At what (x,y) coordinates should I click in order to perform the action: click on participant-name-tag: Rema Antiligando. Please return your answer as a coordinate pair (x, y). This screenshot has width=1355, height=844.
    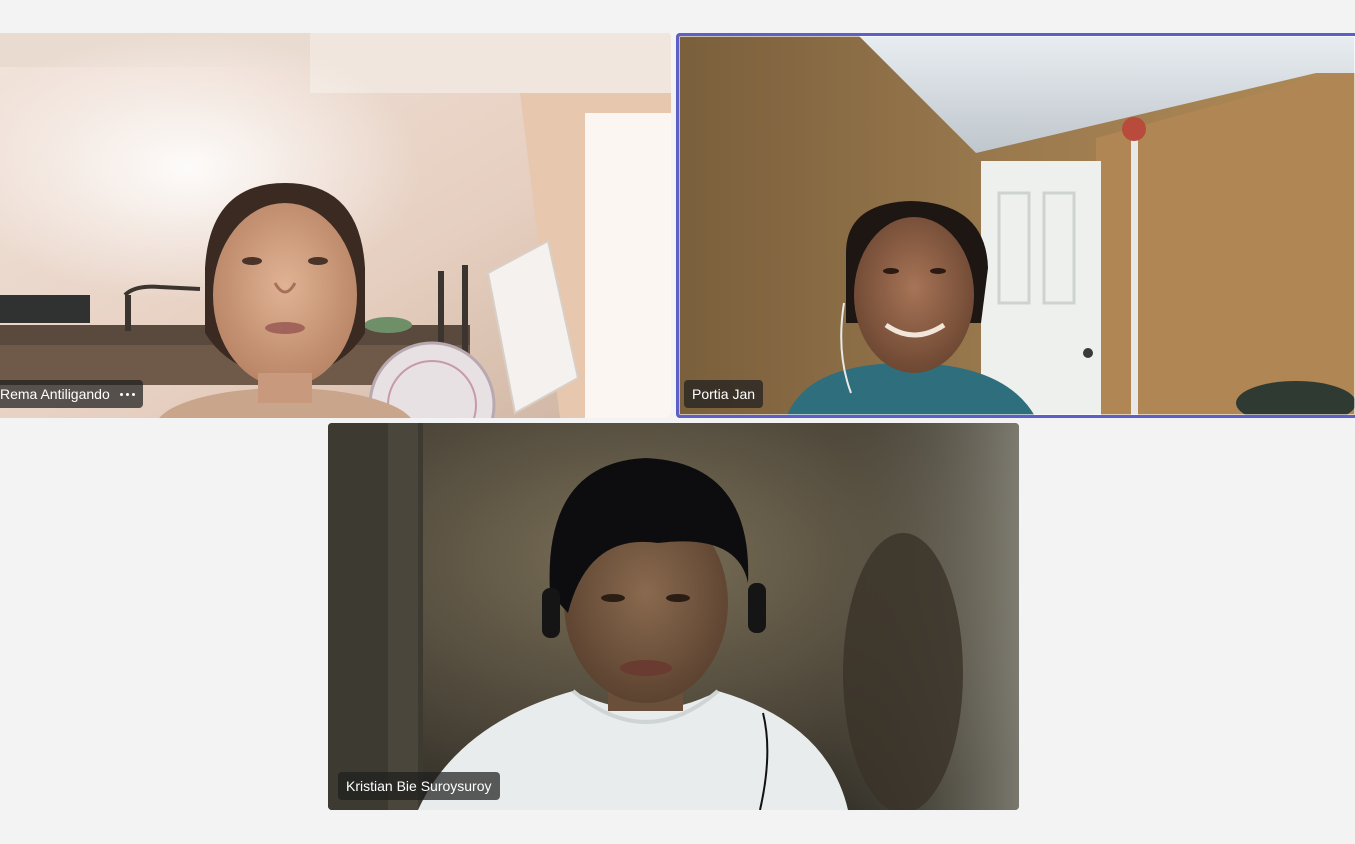
    Looking at the image, I should click on (71, 394).